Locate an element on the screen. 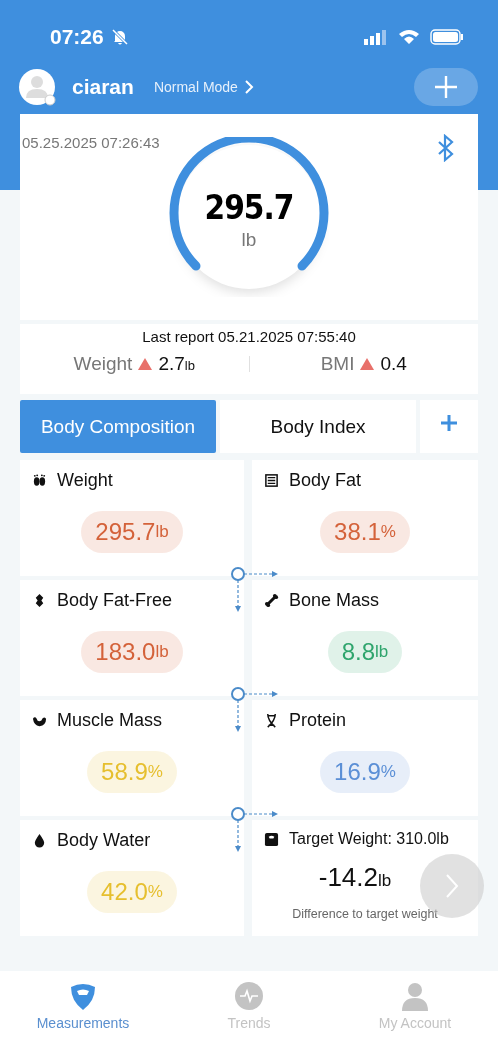  wifi-icon is located at coordinates (409, 37).